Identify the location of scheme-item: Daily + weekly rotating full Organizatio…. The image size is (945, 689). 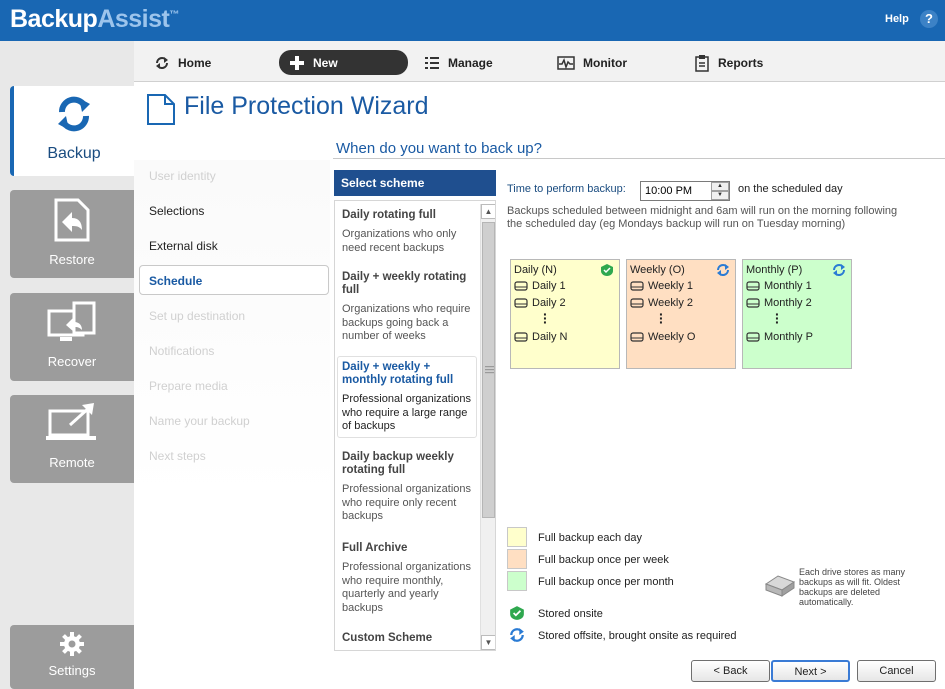
(409, 307).